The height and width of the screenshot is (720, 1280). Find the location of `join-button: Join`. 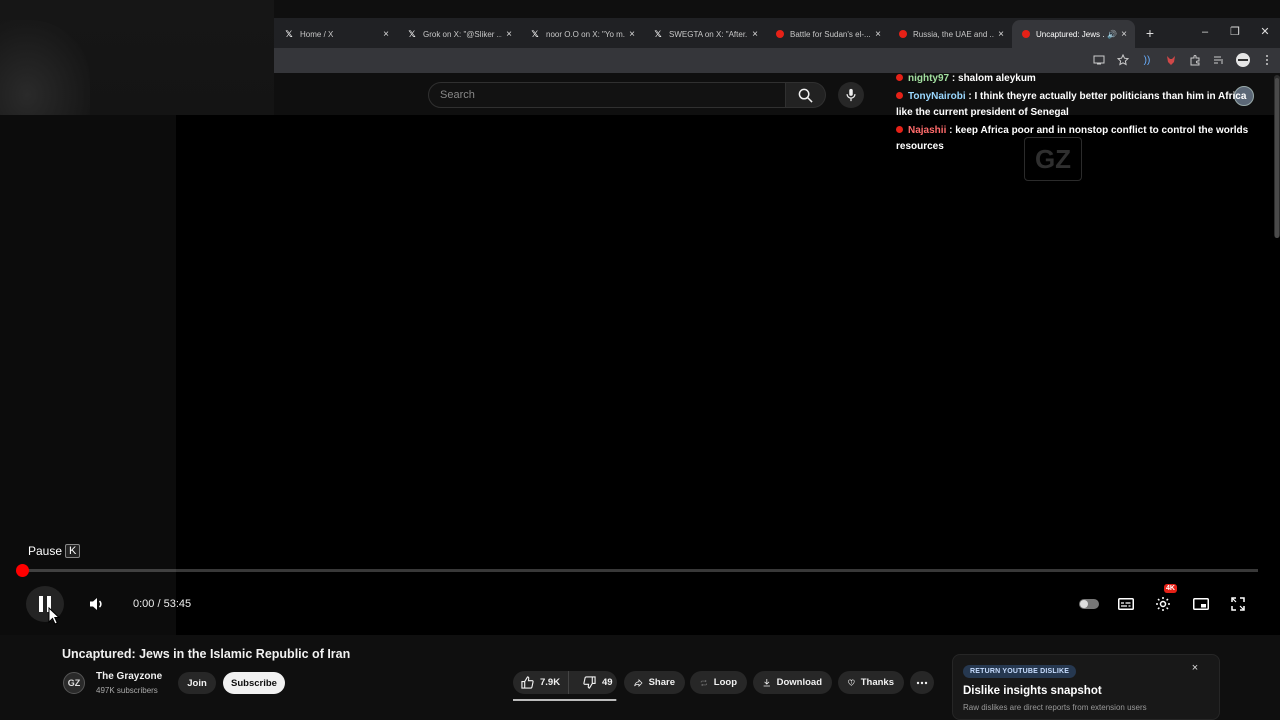

join-button: Join is located at coordinates (197, 683).